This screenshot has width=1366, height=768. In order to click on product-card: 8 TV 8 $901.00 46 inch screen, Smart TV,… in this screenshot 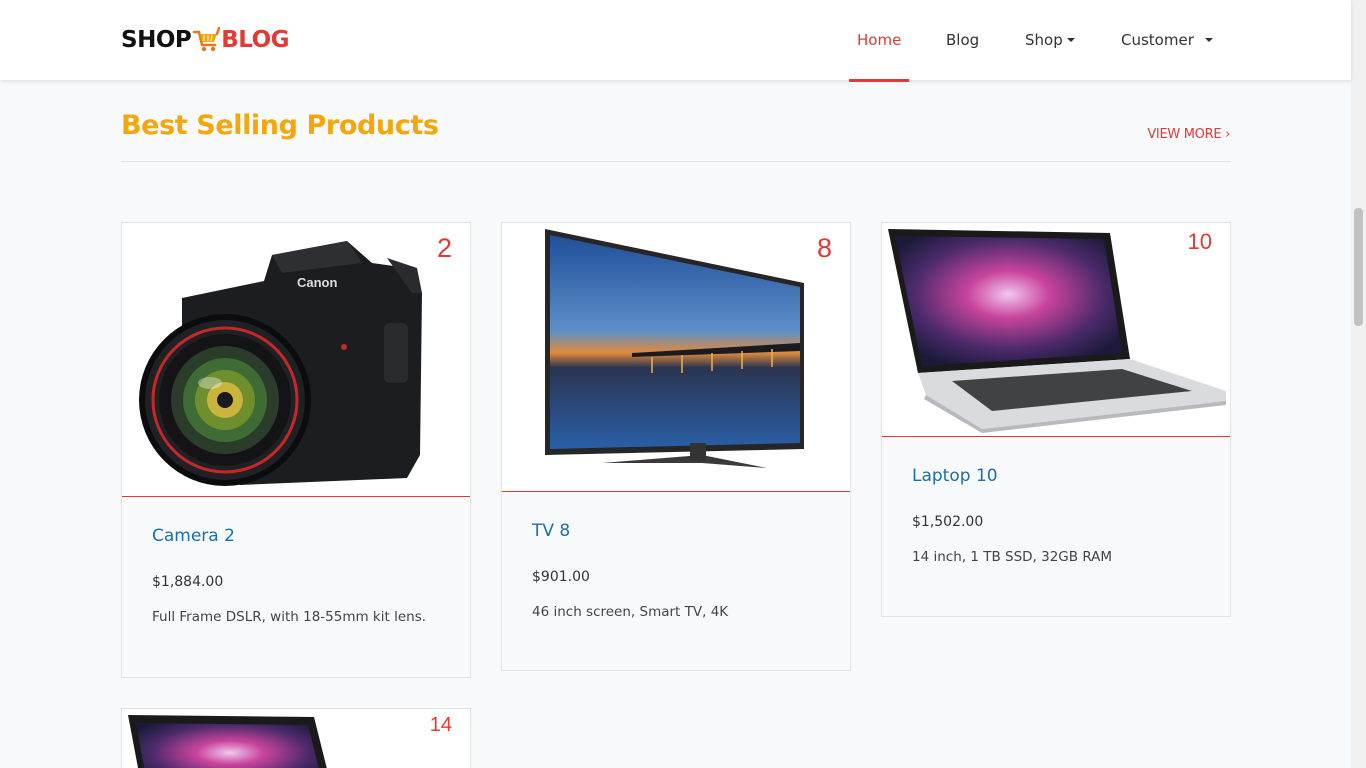, I will do `click(676, 446)`.